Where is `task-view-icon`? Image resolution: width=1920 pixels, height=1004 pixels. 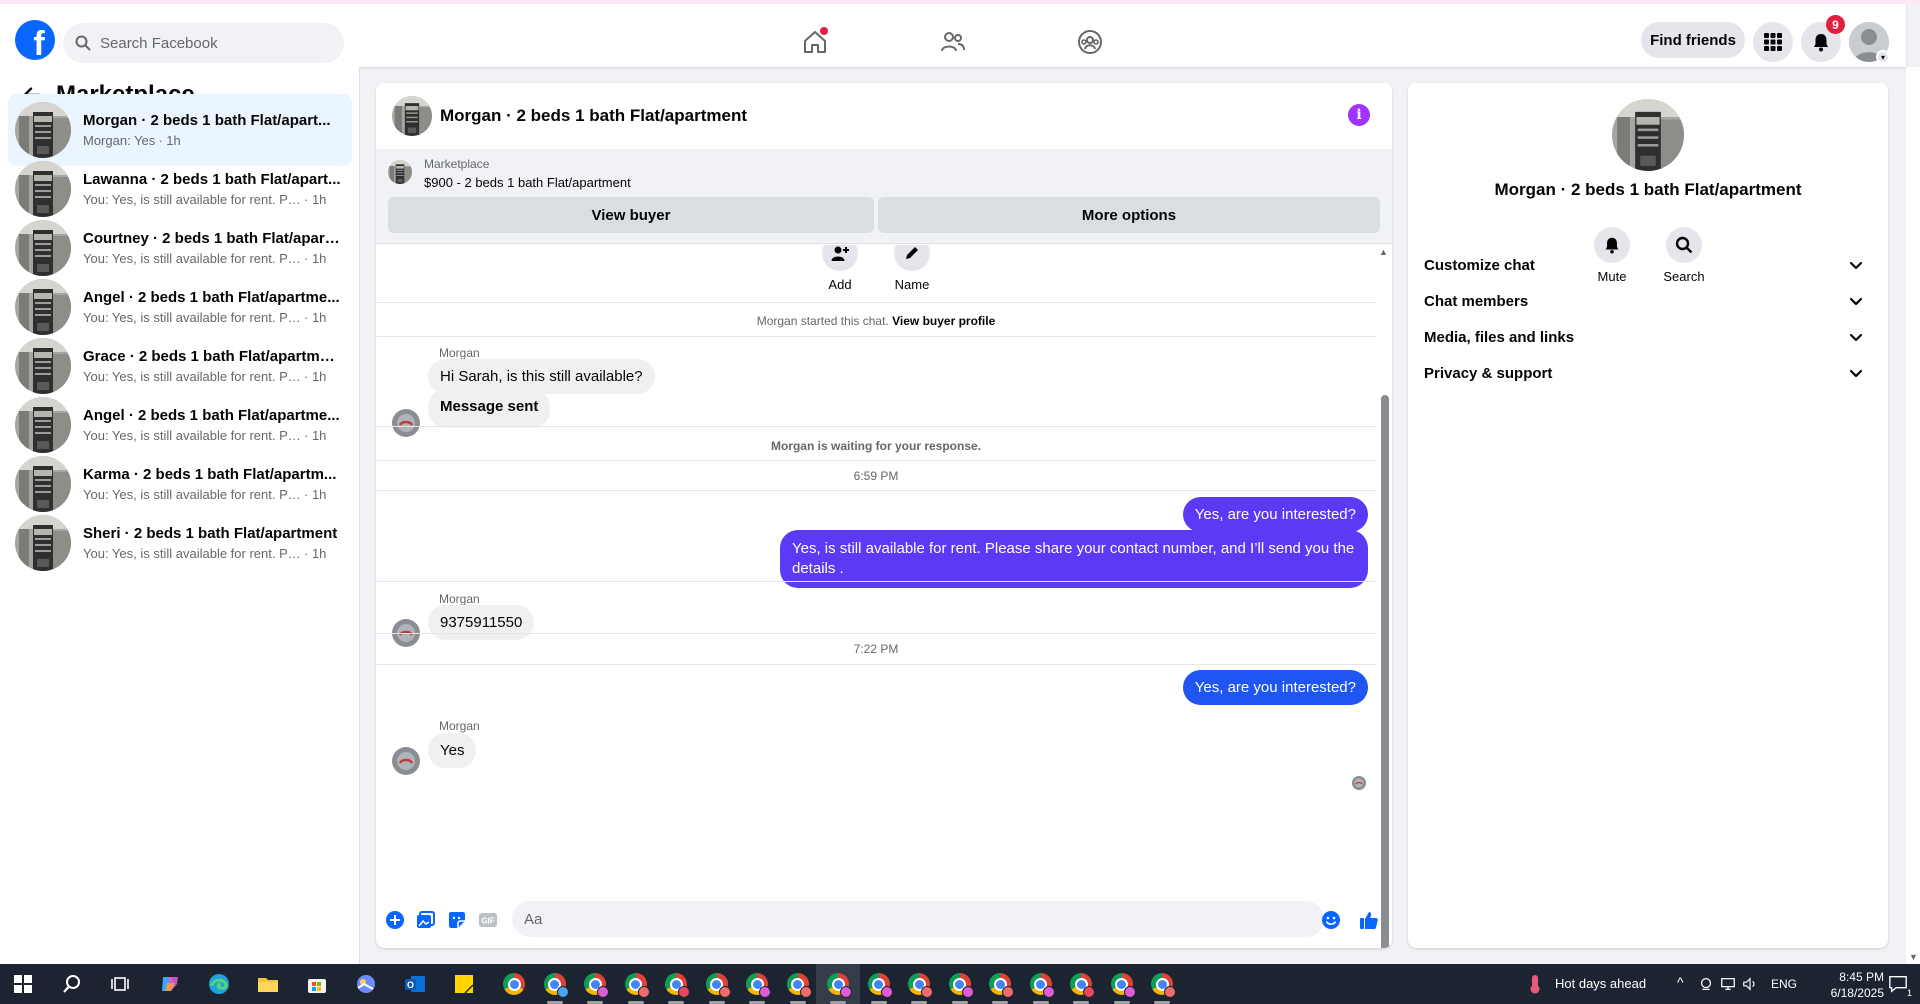 task-view-icon is located at coordinates (120, 984).